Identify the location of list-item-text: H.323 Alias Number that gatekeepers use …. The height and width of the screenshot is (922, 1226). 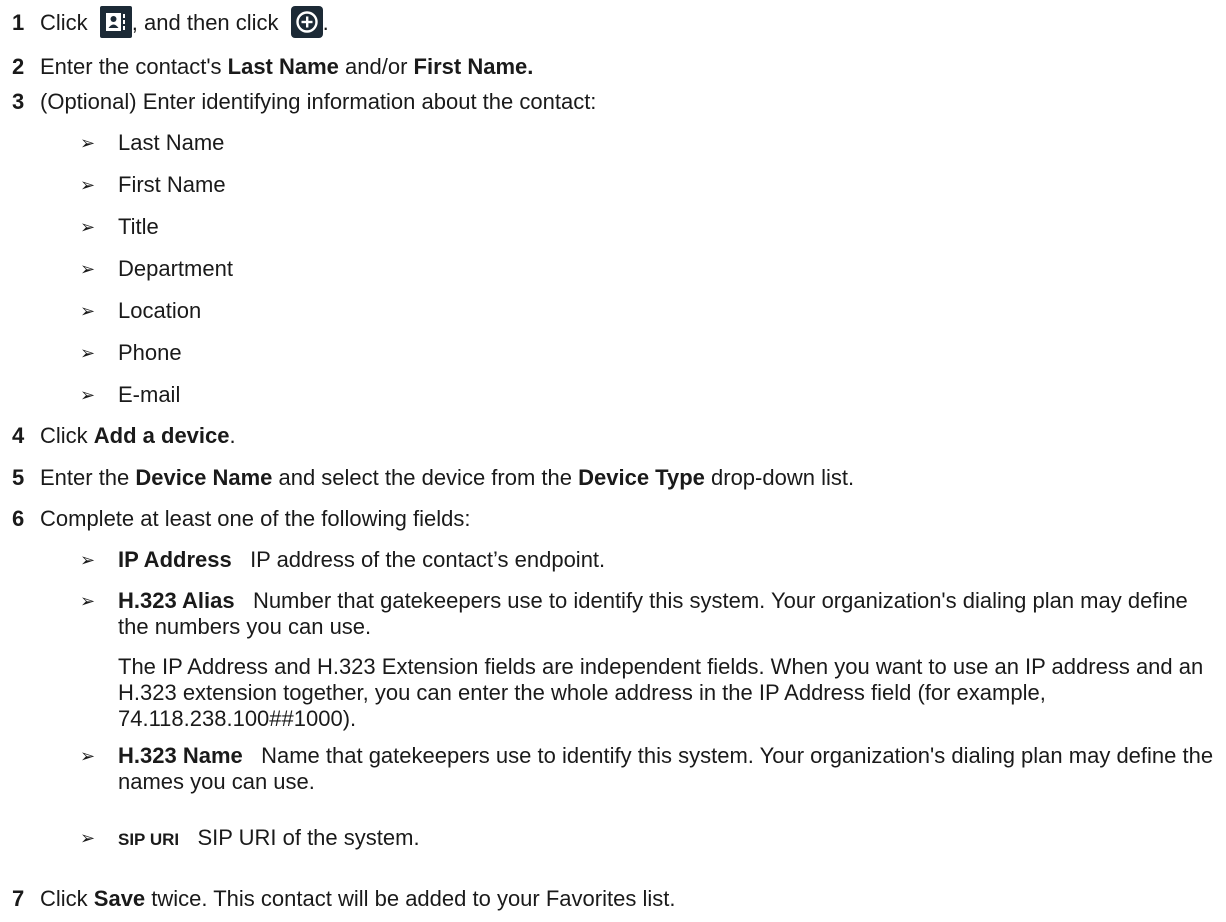
(670, 614).